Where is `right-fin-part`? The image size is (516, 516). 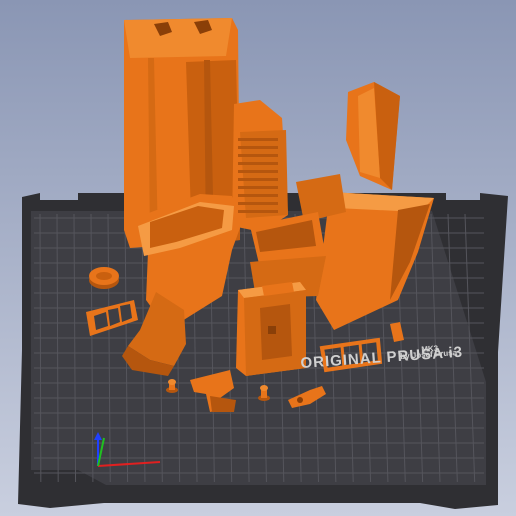 right-fin-part is located at coordinates (373, 136).